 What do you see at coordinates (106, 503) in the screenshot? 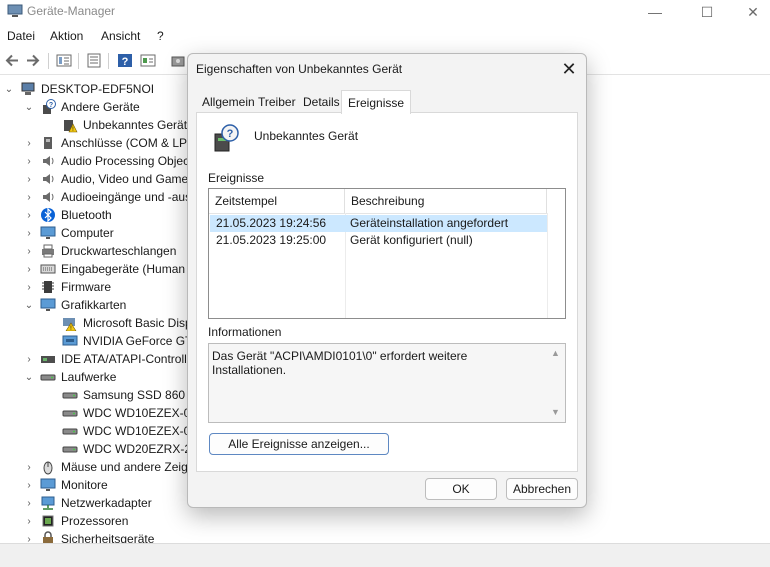
I see `tree-item-label: Netzwerkadapter` at bounding box center [106, 503].